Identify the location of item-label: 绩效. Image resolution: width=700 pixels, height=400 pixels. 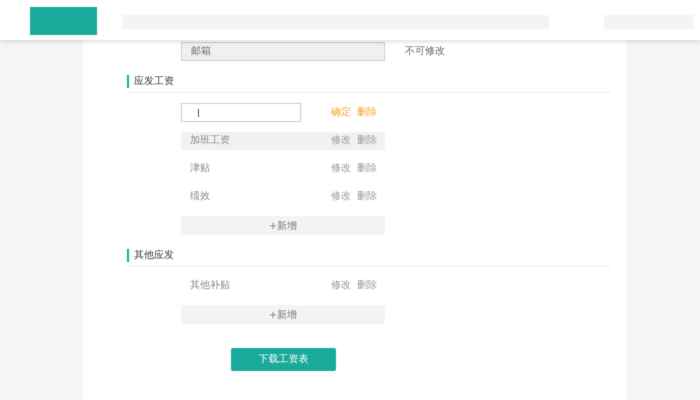
(200, 197).